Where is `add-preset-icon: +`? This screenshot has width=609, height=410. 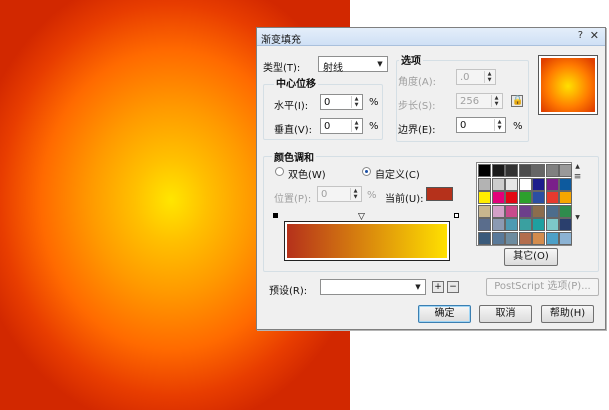
add-preset-icon: + is located at coordinates (438, 287).